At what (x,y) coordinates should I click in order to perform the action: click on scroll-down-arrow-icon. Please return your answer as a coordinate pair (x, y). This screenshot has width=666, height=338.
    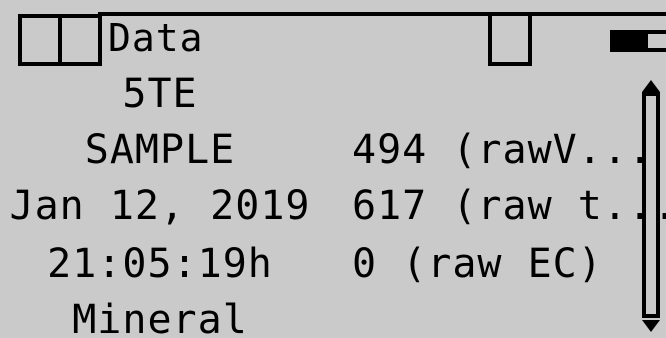
    Looking at the image, I should click on (651, 326).